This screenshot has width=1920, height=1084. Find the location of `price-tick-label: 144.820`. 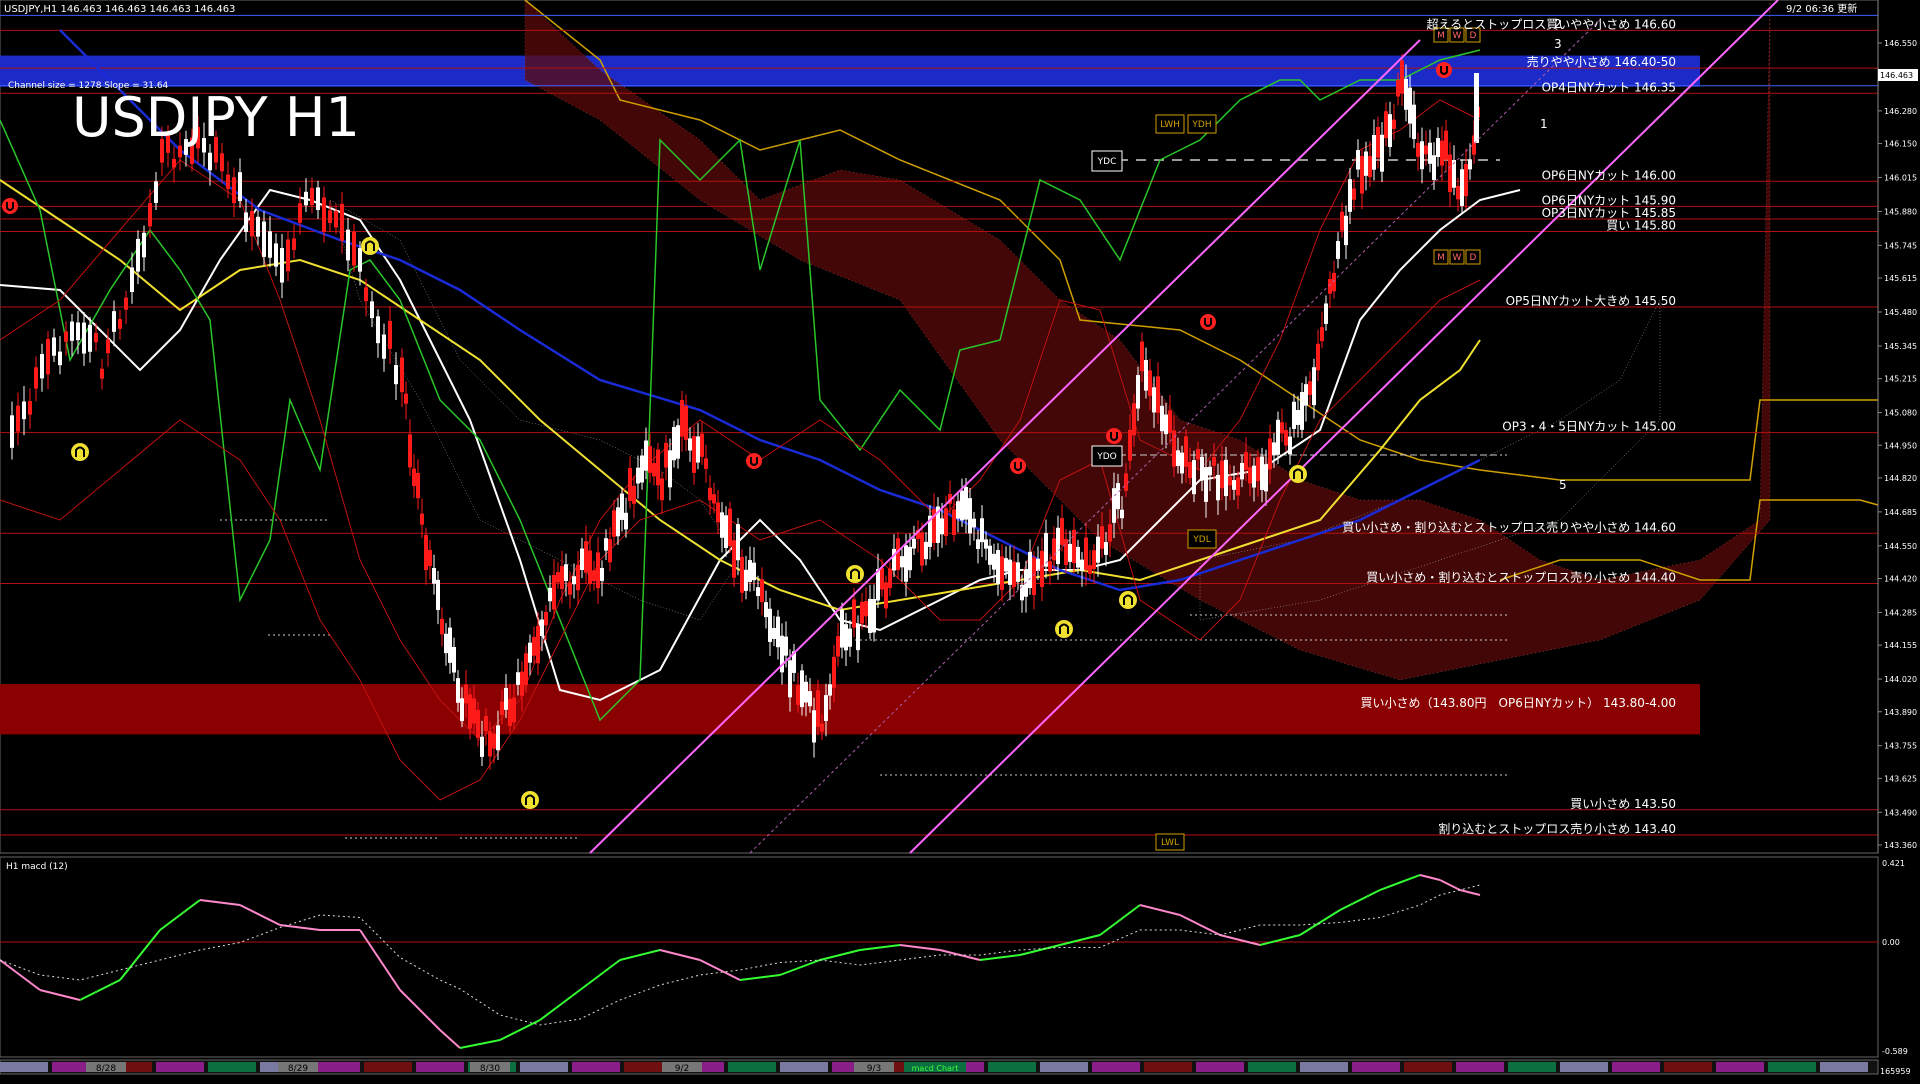

price-tick-label: 144.820 is located at coordinates (1900, 478).